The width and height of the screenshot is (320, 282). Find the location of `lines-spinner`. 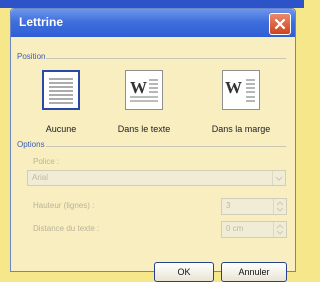

lines-spinner is located at coordinates (279, 206).